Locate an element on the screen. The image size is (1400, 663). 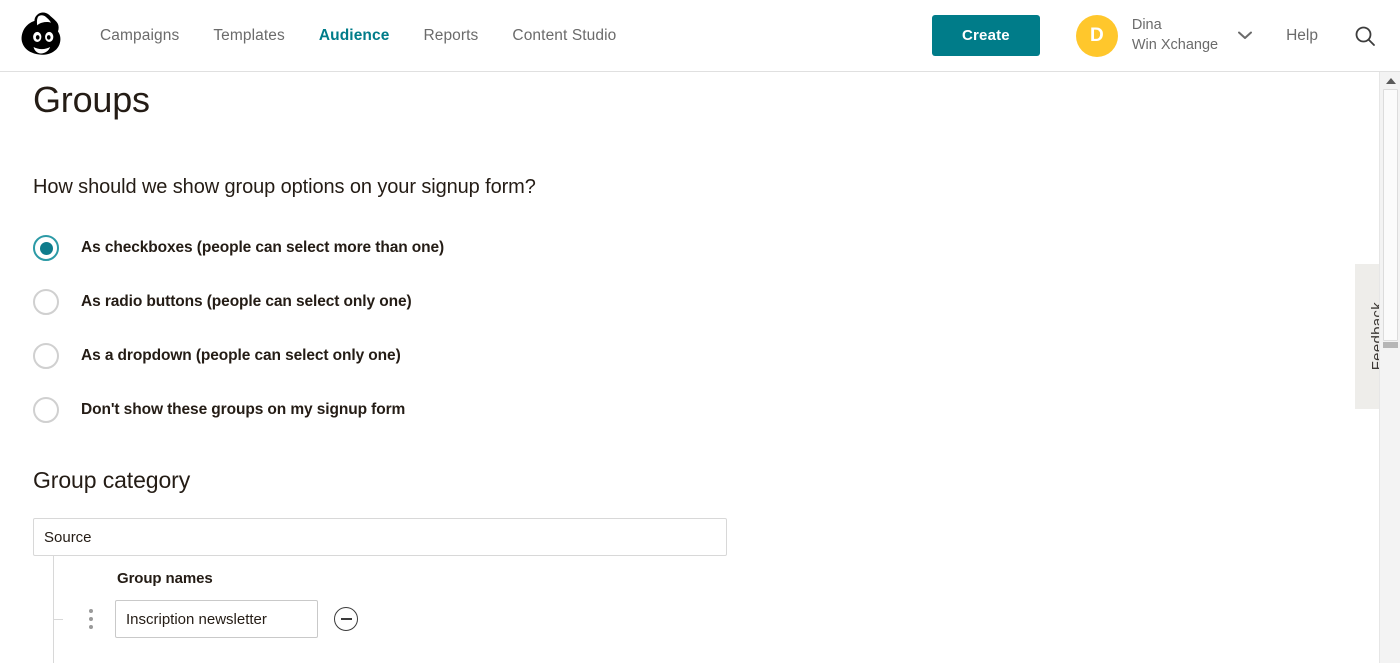
account-user-name: Dina is located at coordinates (1146, 25).